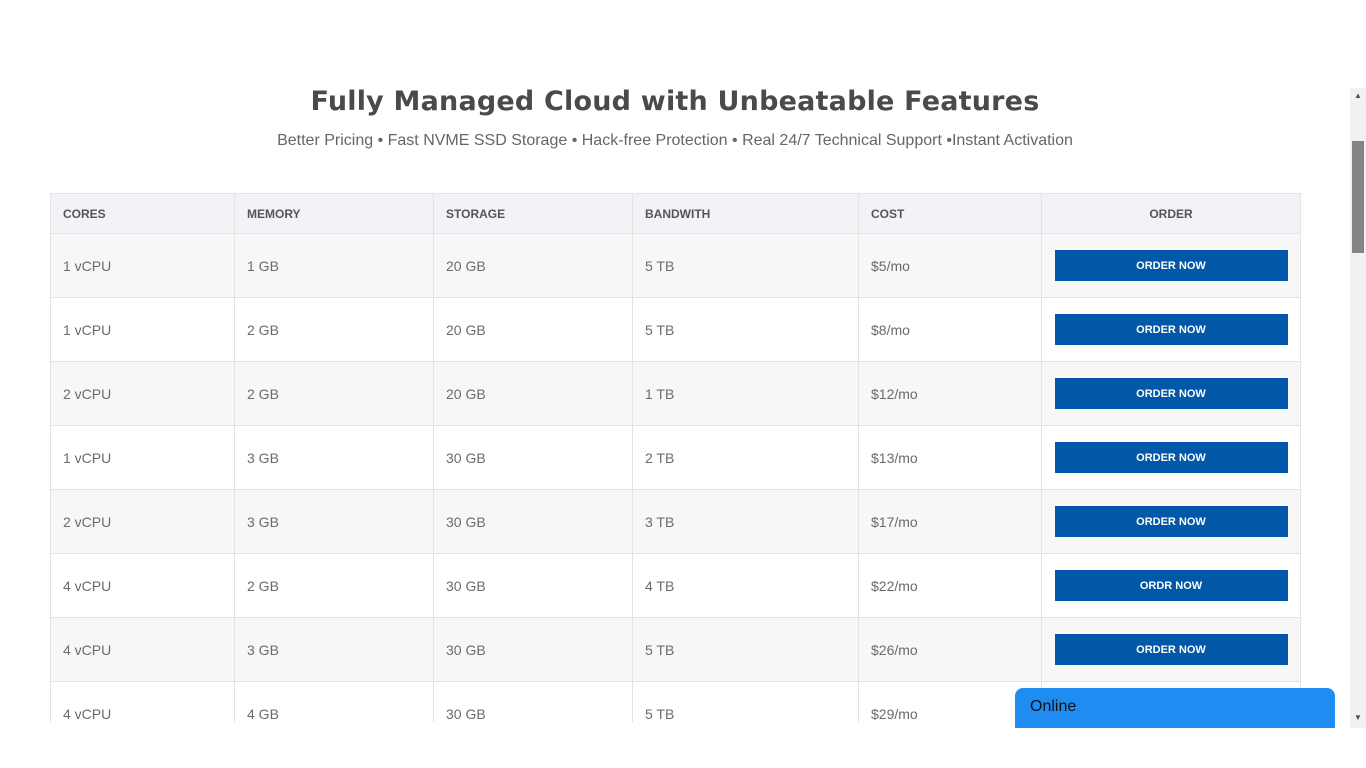 The image size is (1366, 768). I want to click on column-header-order: ORDER, so click(1171, 213).